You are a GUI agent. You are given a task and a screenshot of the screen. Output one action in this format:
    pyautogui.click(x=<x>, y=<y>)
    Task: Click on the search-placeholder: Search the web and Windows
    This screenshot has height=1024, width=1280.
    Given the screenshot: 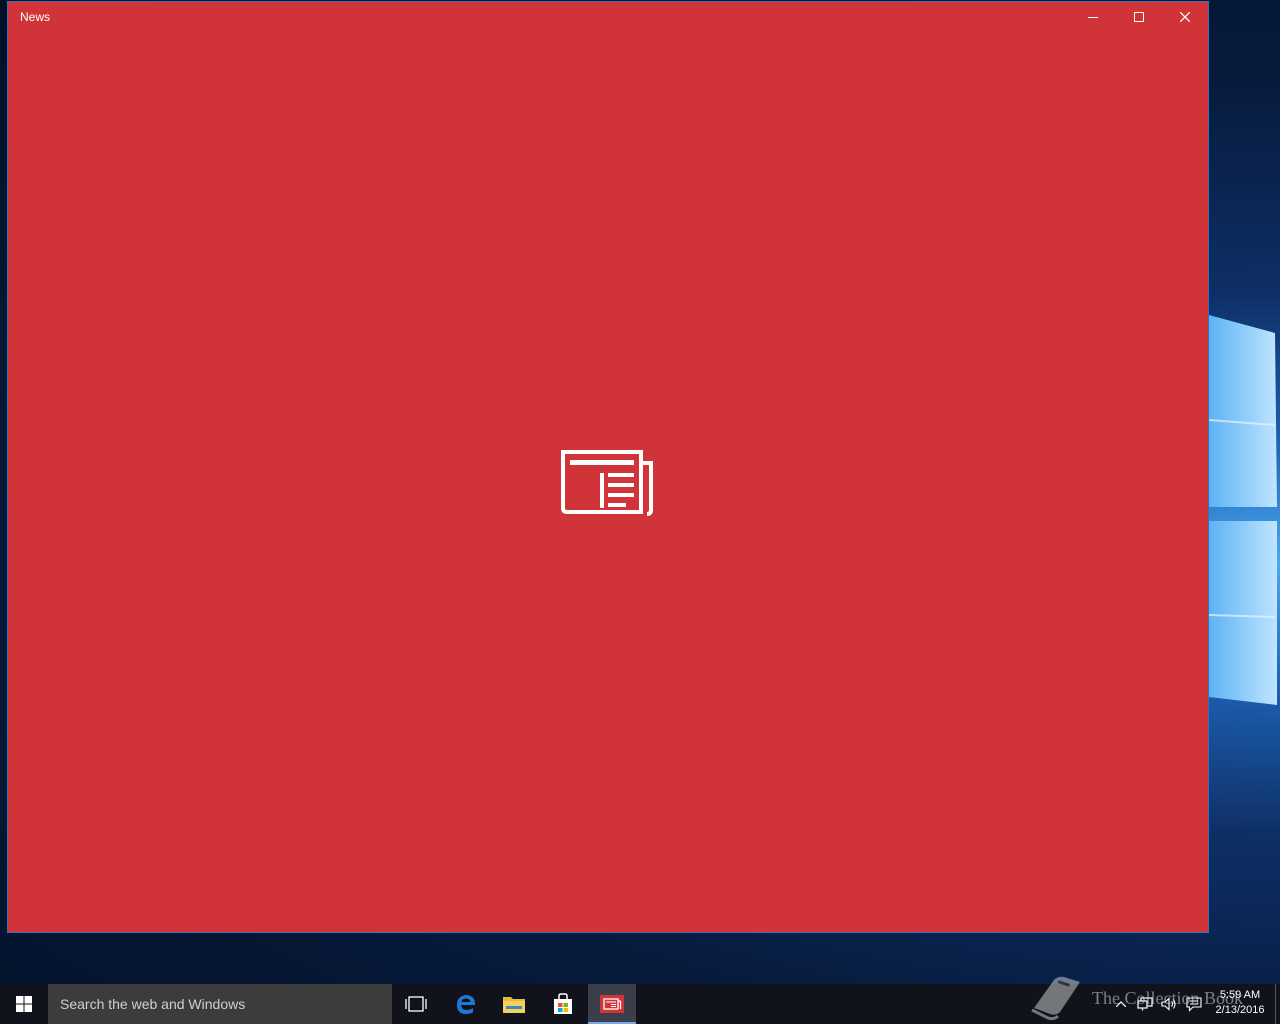 What is the action you would take?
    pyautogui.click(x=153, y=1004)
    